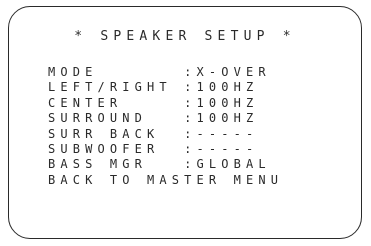 This screenshot has width=371, height=246. Describe the element at coordinates (97, 164) in the screenshot. I see `menu-item-label: BASS MGR` at that location.